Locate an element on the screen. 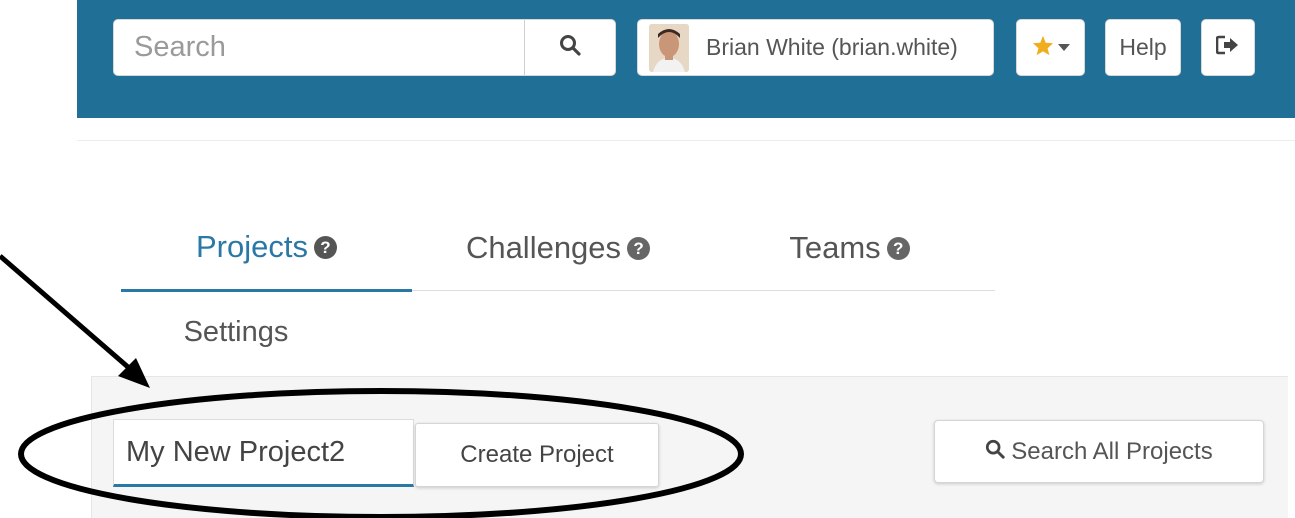 Image resolution: width=1295 pixels, height=518 pixels. sign-out-icon is located at coordinates (1227, 47).